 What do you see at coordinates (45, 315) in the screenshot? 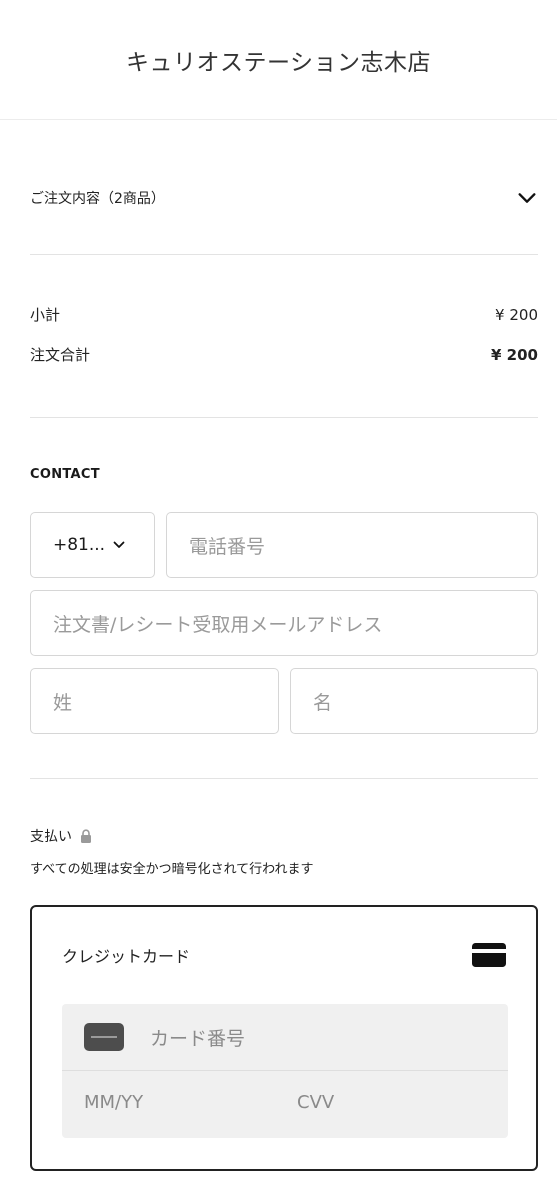
I see `subtotal-label: 小計` at bounding box center [45, 315].